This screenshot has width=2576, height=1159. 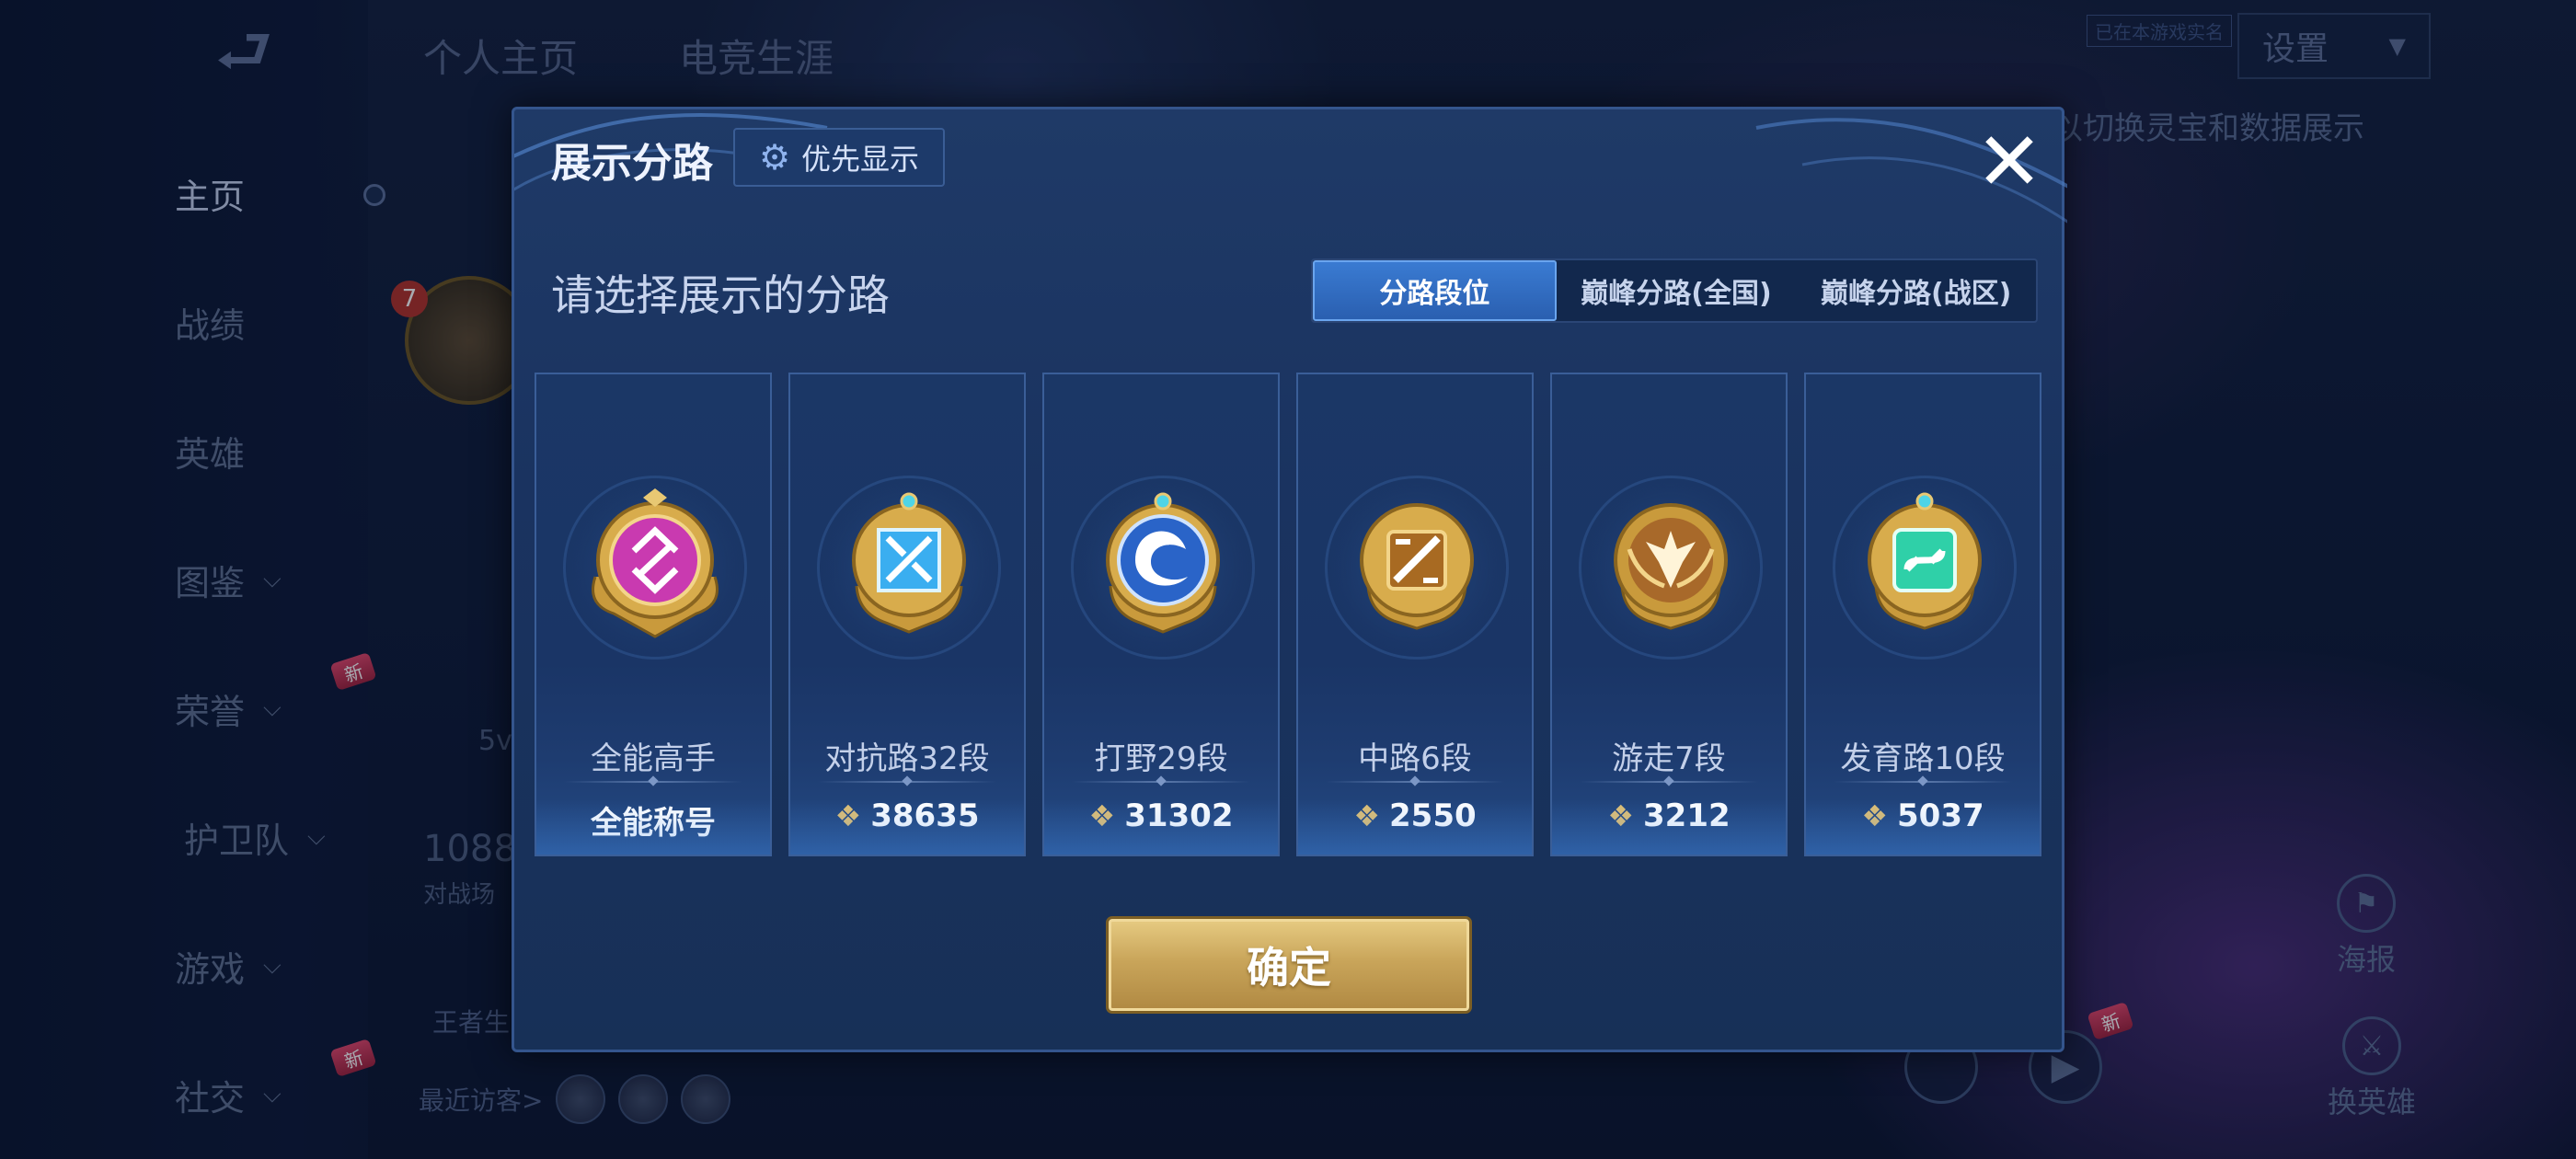 I want to click on lane-card-jungle: 打野29段 ❖ 31302, so click(x=1161, y=614).